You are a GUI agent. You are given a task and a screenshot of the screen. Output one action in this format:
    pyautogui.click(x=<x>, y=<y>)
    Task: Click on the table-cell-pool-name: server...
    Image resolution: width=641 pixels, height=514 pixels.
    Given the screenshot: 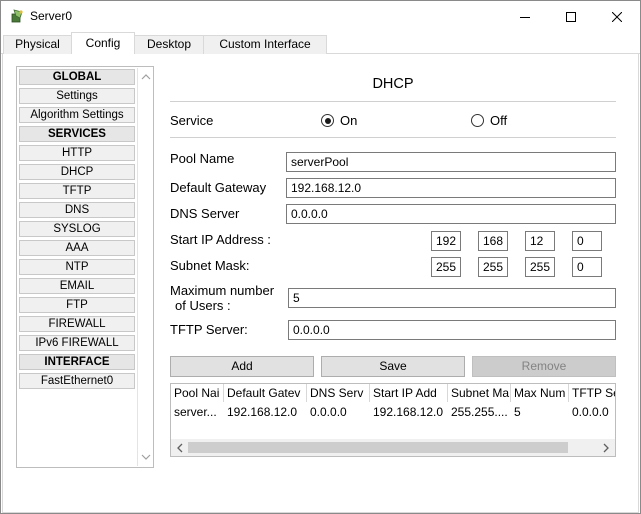 What is the action you would take?
    pyautogui.click(x=197, y=412)
    